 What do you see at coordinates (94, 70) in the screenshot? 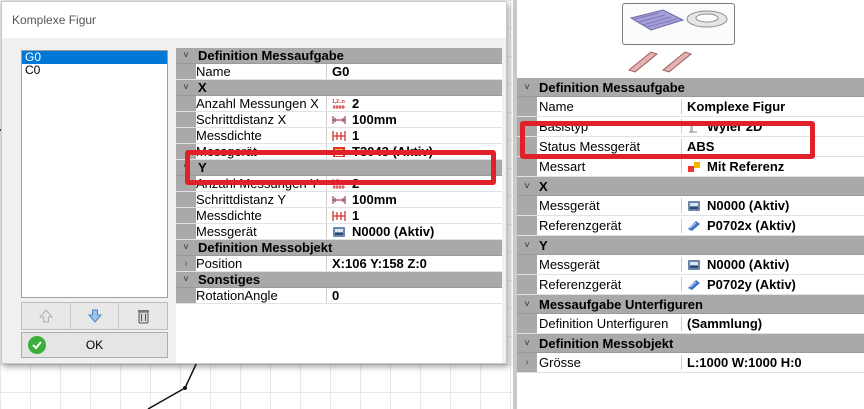
I see `list-item: C0` at bounding box center [94, 70].